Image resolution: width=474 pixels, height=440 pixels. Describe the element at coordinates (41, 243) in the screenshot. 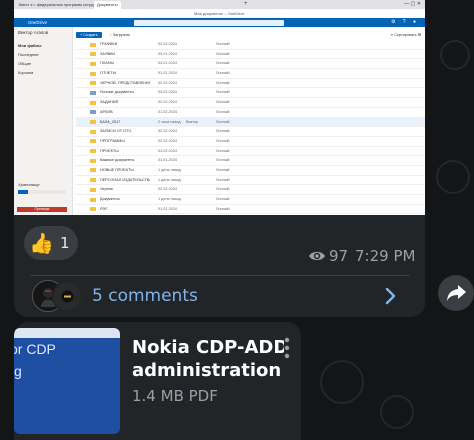

I see `thumbs-up-icon: 👍` at that location.